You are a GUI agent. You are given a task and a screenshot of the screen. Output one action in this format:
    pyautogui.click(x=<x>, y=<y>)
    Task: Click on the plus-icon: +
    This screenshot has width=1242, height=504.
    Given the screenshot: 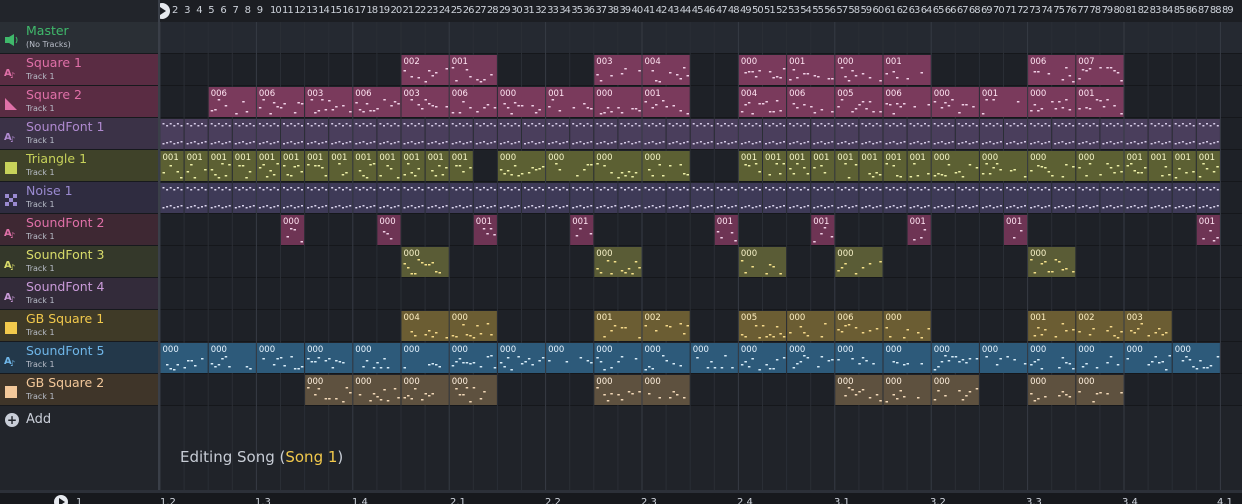 What is the action you would take?
    pyautogui.click(x=12, y=420)
    